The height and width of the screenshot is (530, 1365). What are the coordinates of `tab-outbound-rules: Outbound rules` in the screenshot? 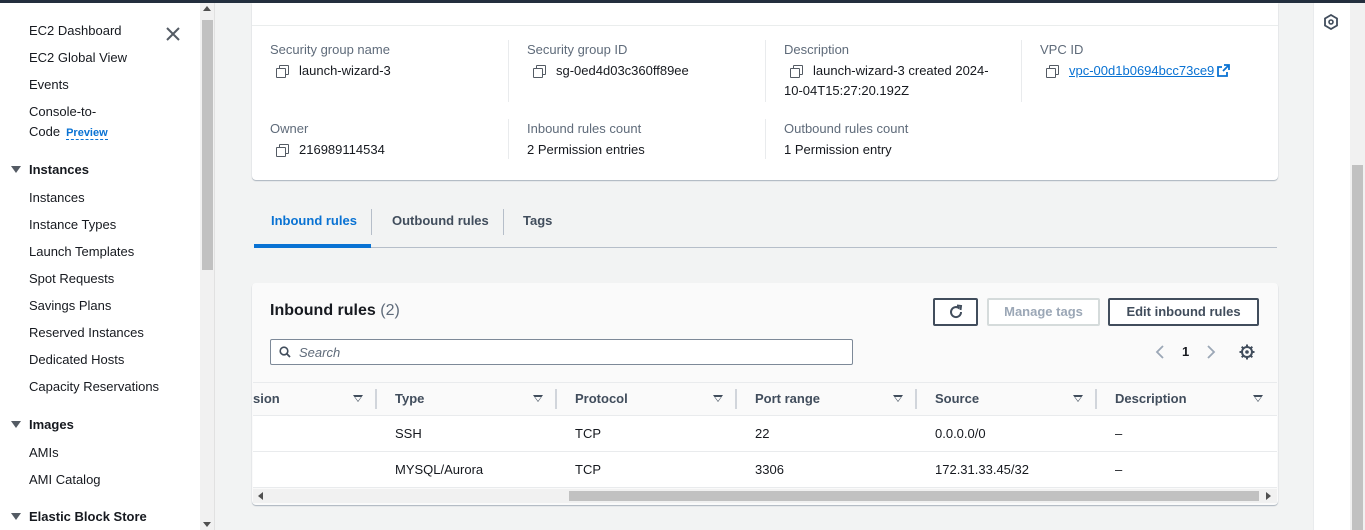 It's located at (440, 221).